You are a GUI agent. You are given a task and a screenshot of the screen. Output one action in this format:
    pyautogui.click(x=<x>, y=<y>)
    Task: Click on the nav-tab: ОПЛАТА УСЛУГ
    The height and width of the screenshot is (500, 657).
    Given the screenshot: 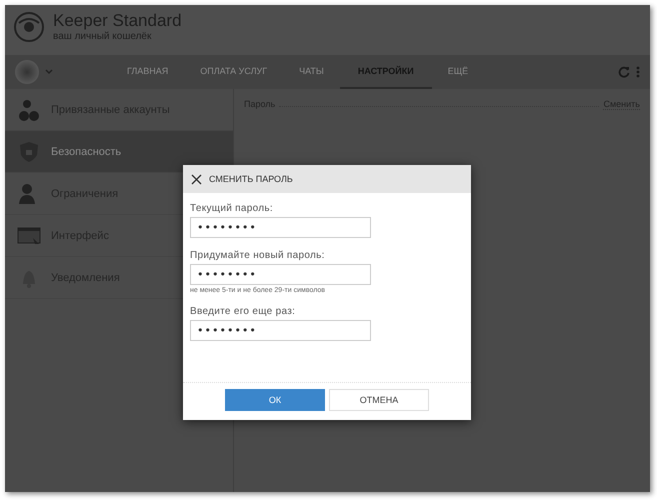 What is the action you would take?
    pyautogui.click(x=234, y=72)
    